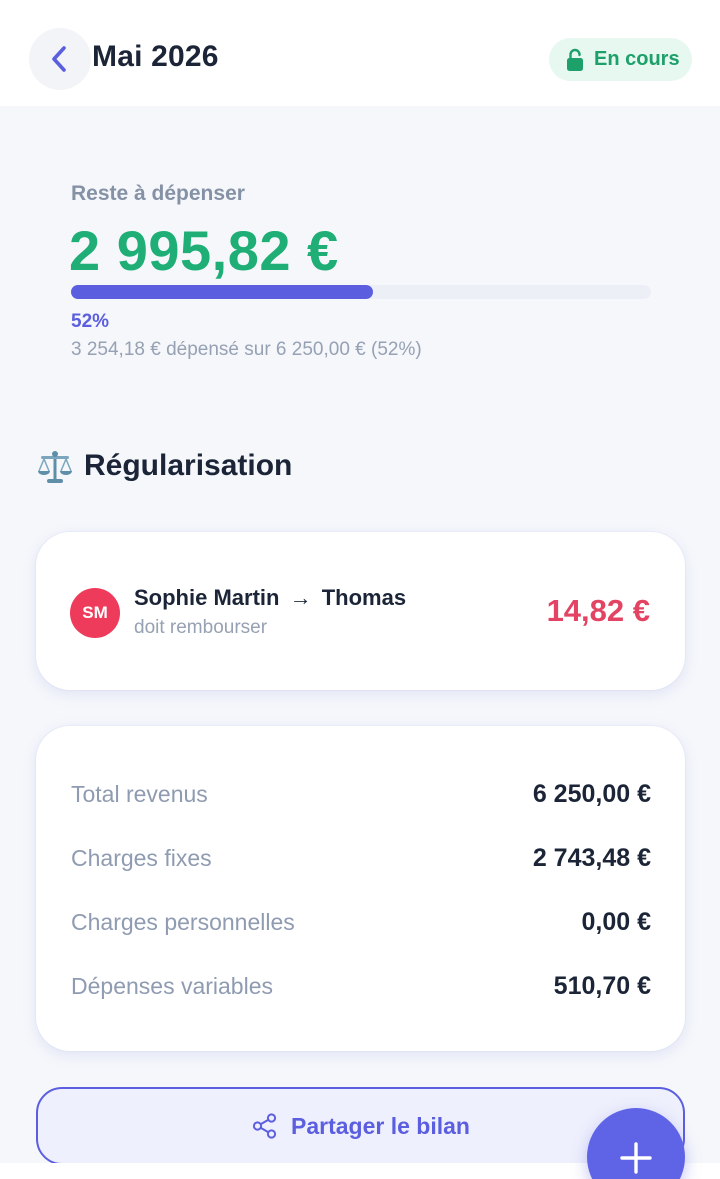 The image size is (720, 1179). Describe the element at coordinates (188, 465) in the screenshot. I see `section-title-regularisation: Régularisation` at that location.